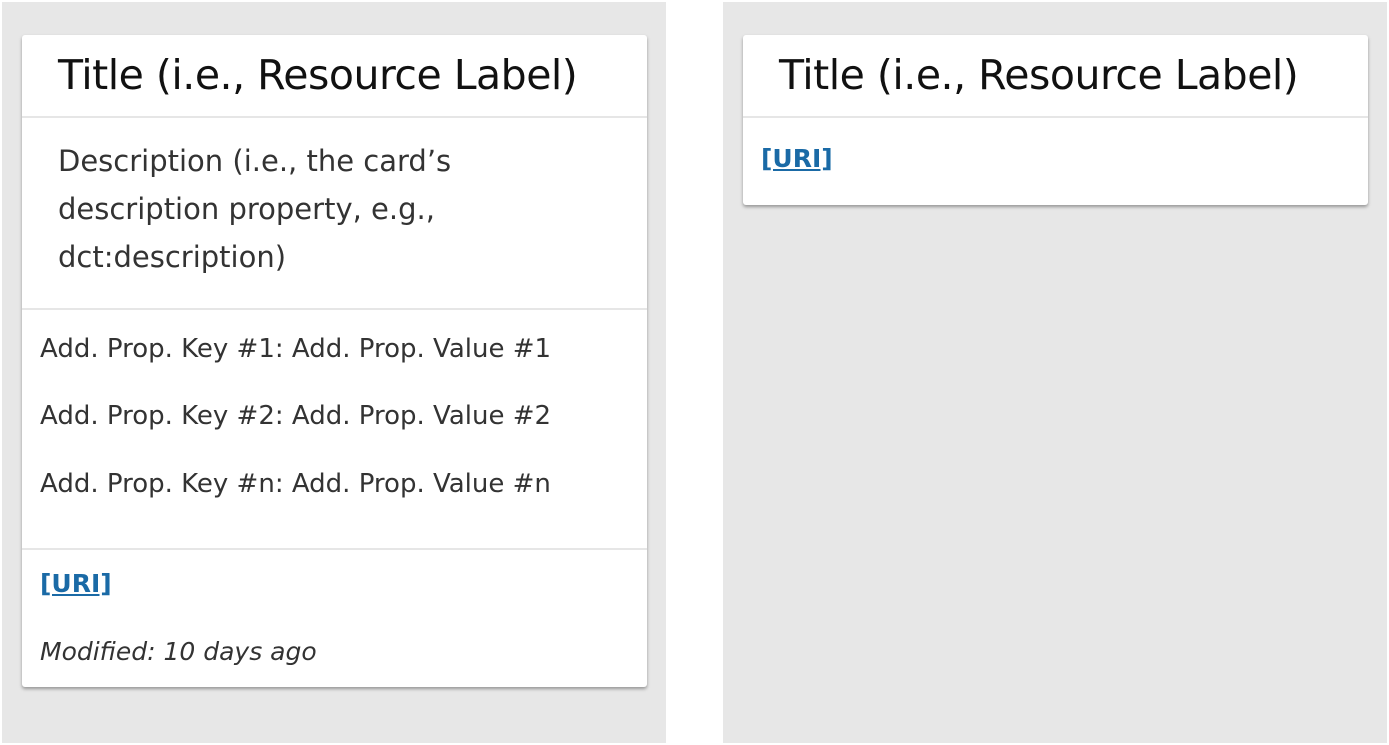 This screenshot has height=745, width=1389. What do you see at coordinates (295, 484) in the screenshot?
I see `additional-property-item: Add. Prop. Key #n: Add. Prop. Value #n` at bounding box center [295, 484].